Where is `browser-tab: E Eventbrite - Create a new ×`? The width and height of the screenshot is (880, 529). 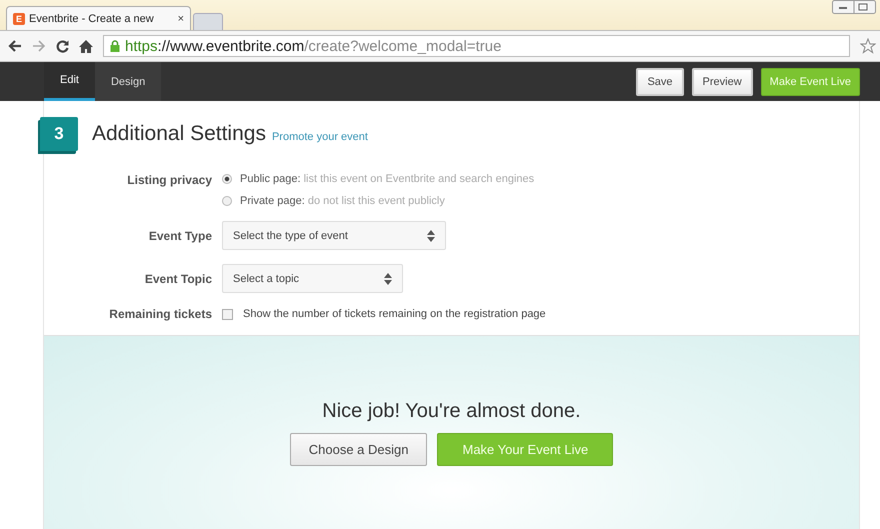
browser-tab: E Eventbrite - Create a new × is located at coordinates (98, 18).